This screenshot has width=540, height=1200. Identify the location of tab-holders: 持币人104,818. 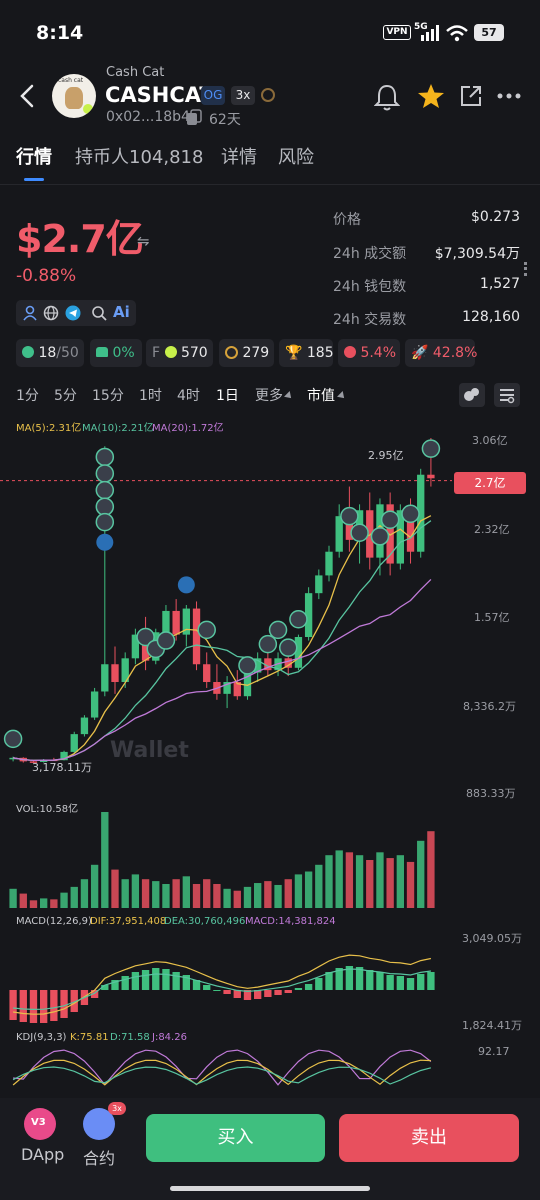
(139, 156).